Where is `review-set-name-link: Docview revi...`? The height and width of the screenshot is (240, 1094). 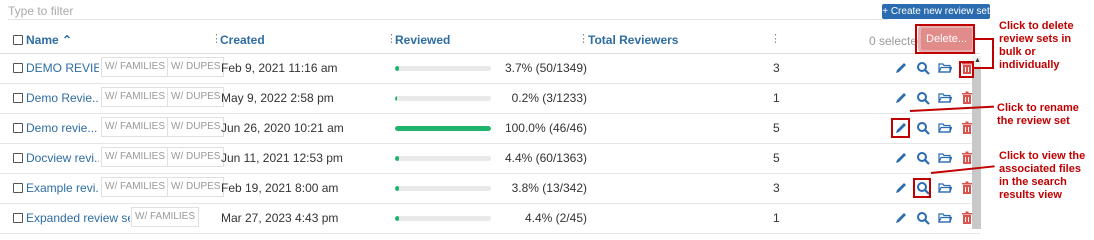 review-set-name-link: Docview revi... is located at coordinates (62, 158).